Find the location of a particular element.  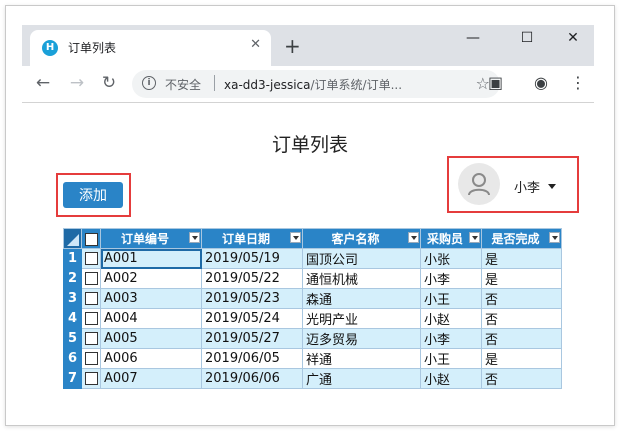

back-icon: ← is located at coordinates (43, 83).